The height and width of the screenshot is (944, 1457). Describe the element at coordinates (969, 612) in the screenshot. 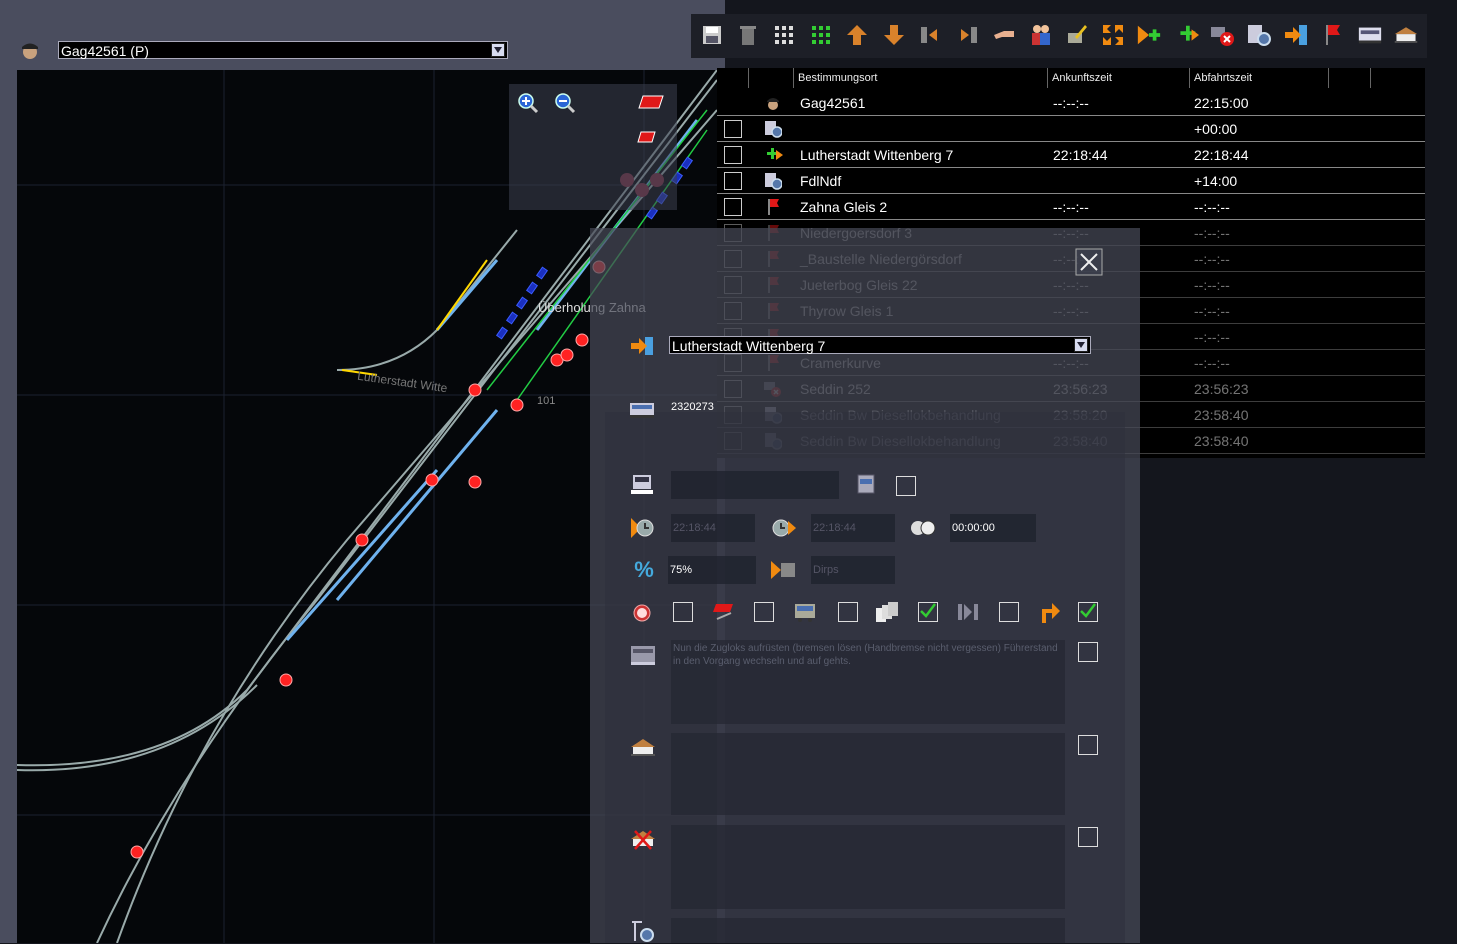

I see `skip-stop-icon` at that location.